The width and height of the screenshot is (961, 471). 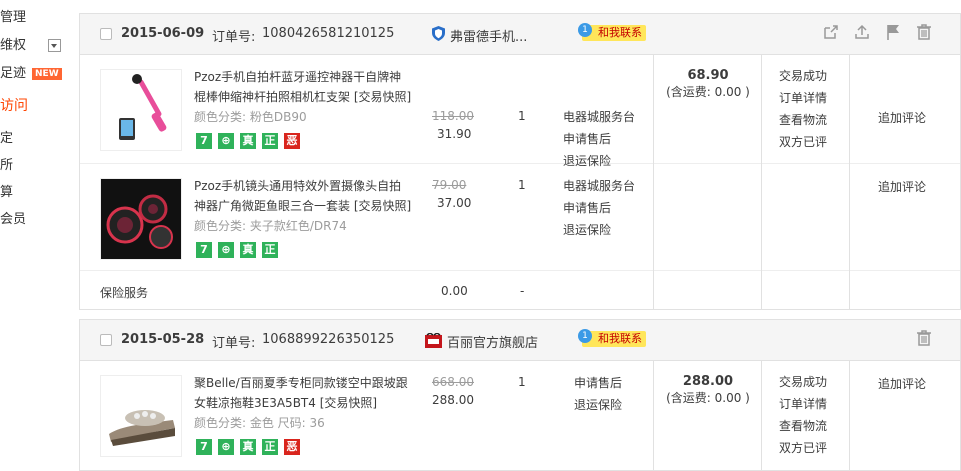 I want to click on service-tags: 7 ⊕ 真正, so click(x=240, y=250).